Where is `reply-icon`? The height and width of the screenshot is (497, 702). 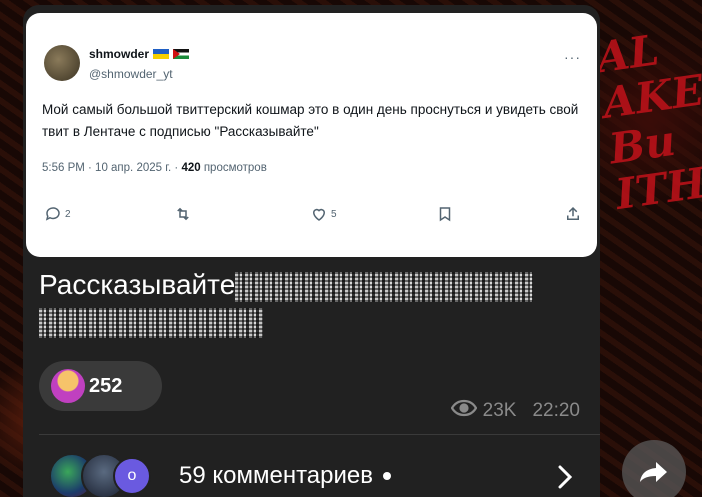 reply-icon is located at coordinates (52, 214).